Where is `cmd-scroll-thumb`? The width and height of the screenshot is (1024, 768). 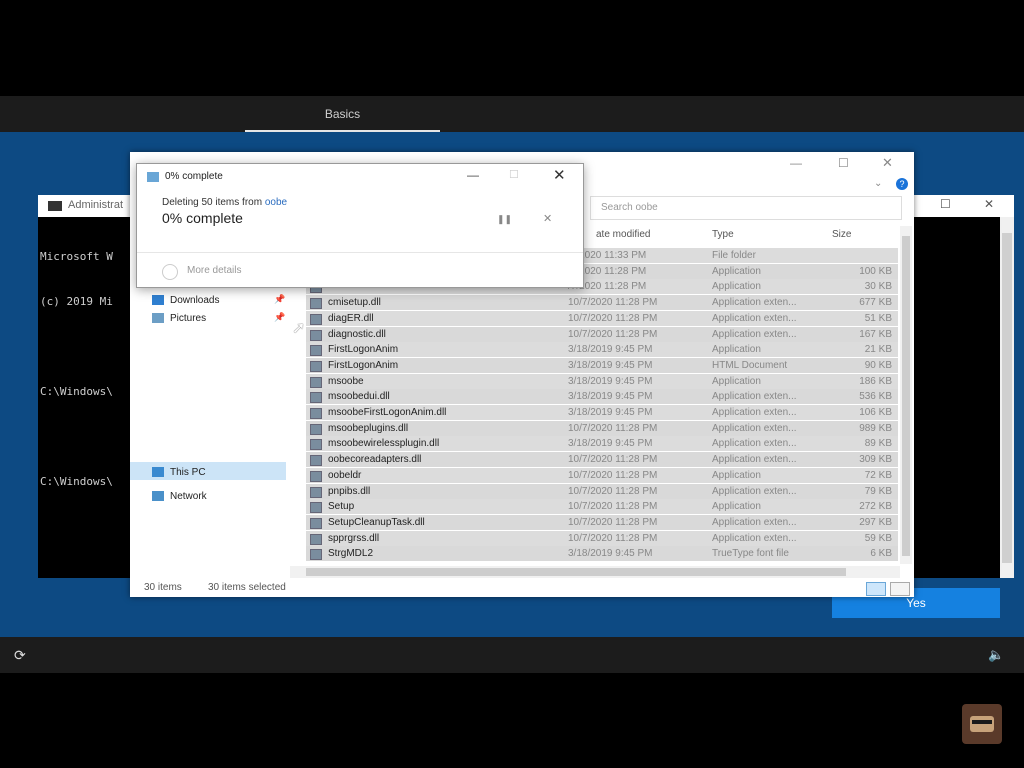 cmd-scroll-thumb is located at coordinates (1007, 398).